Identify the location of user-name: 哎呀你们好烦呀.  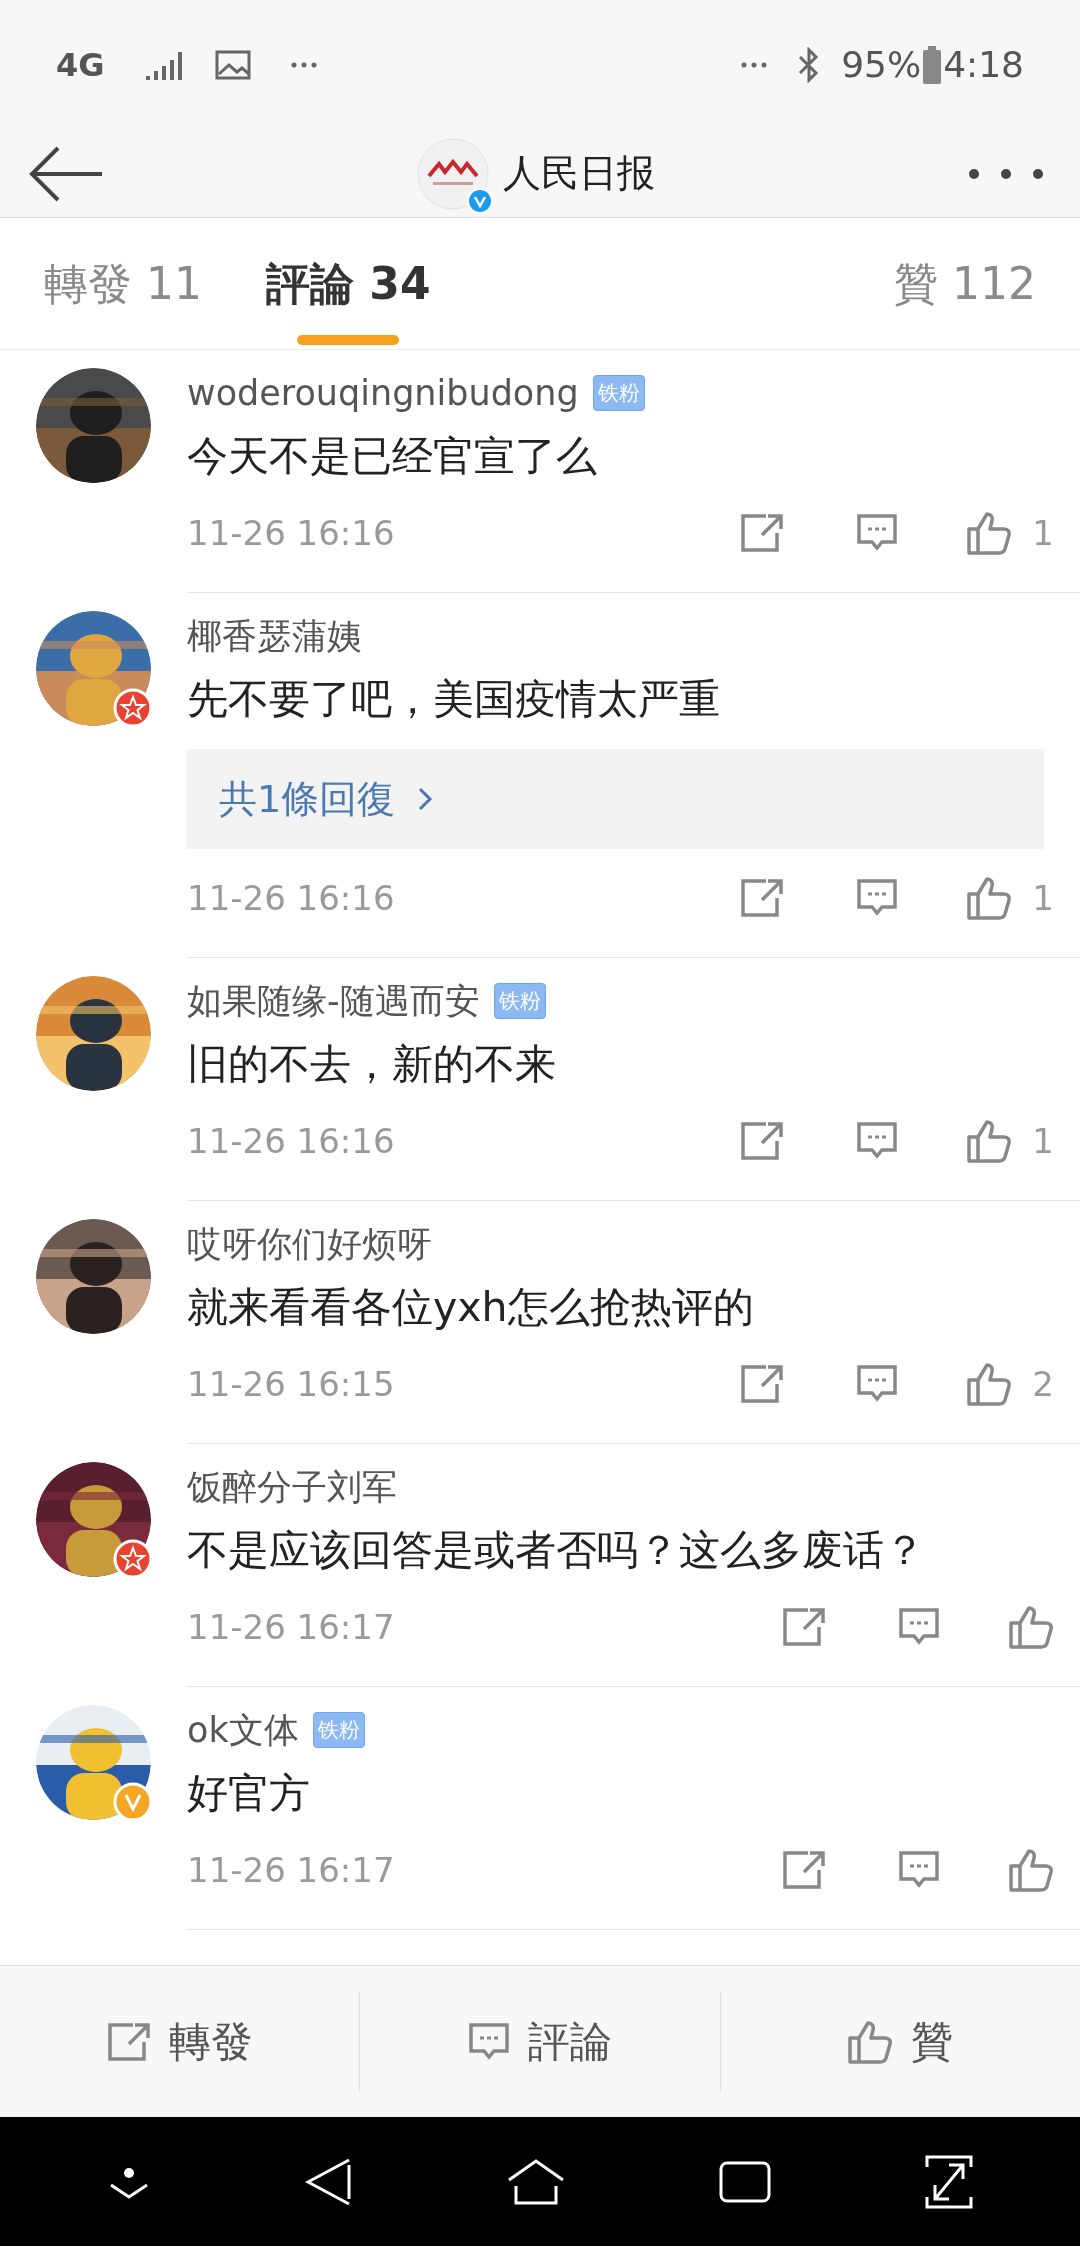
(309, 1244).